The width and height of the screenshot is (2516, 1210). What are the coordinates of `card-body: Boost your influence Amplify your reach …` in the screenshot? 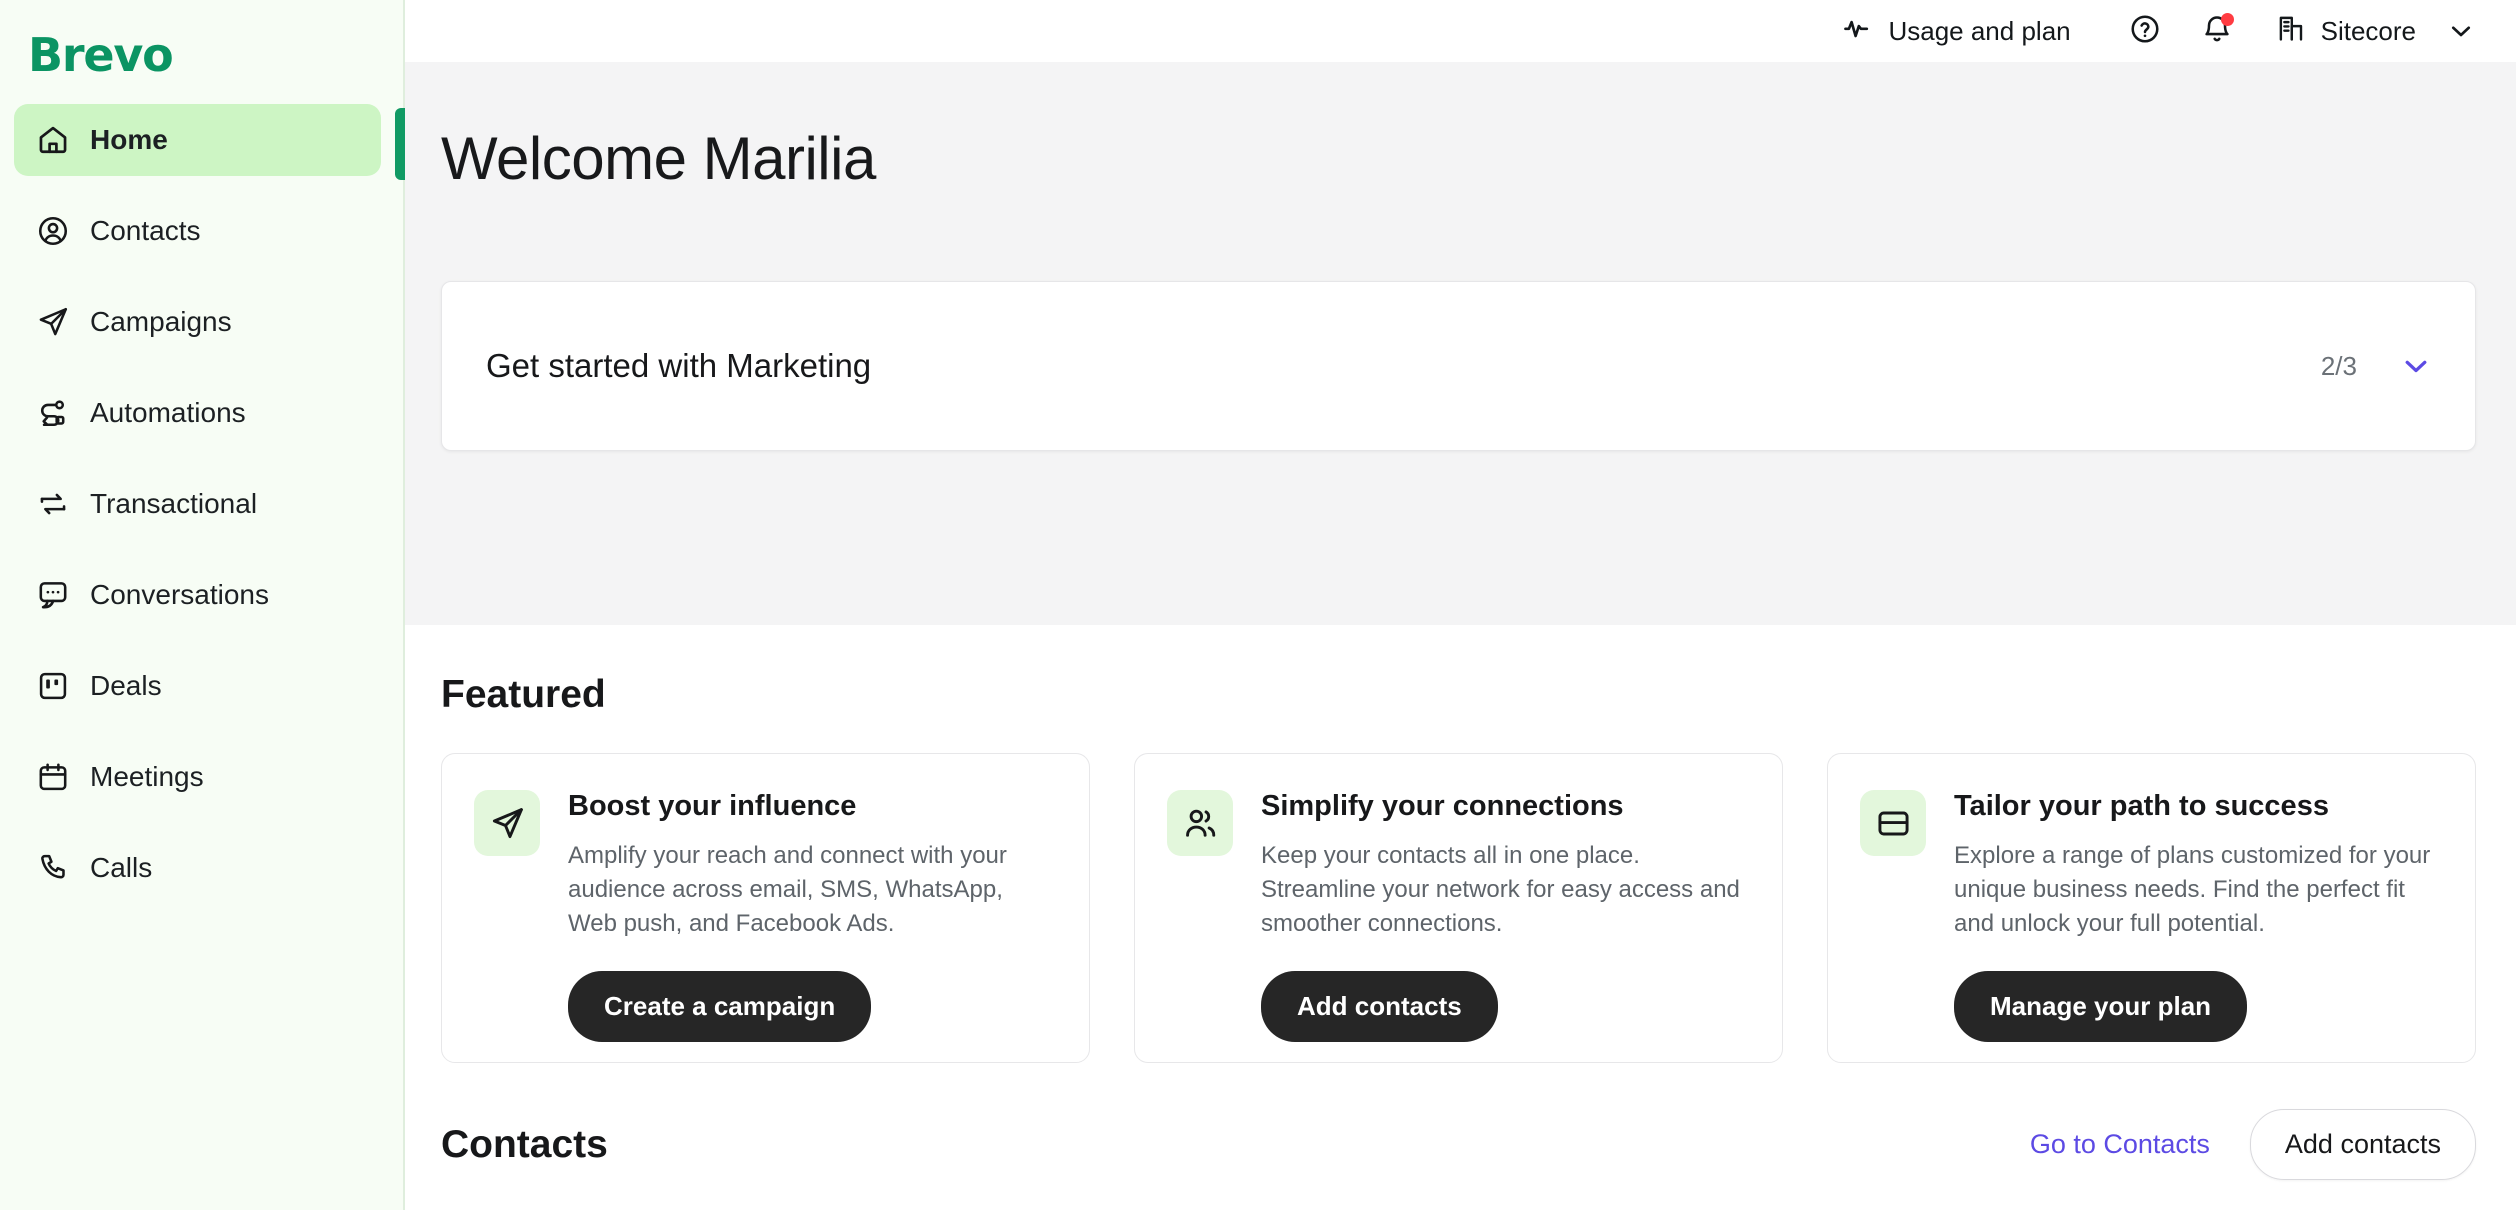 It's located at (811, 916).